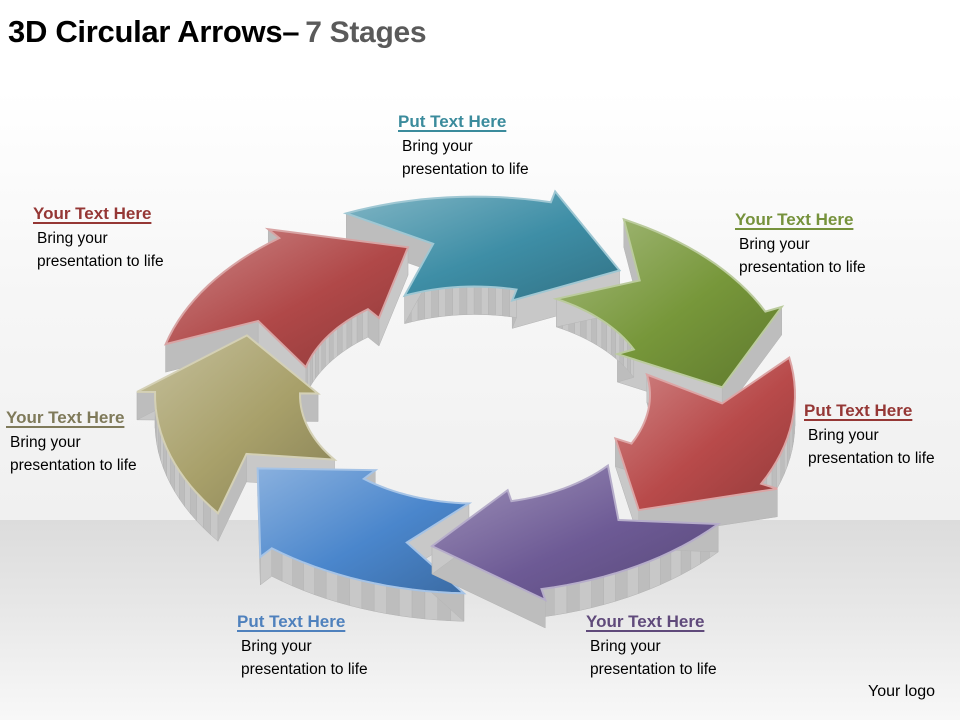 This screenshot has width=960, height=720. Describe the element at coordinates (902, 691) in the screenshot. I see `logo-placeholder: Your logo` at that location.